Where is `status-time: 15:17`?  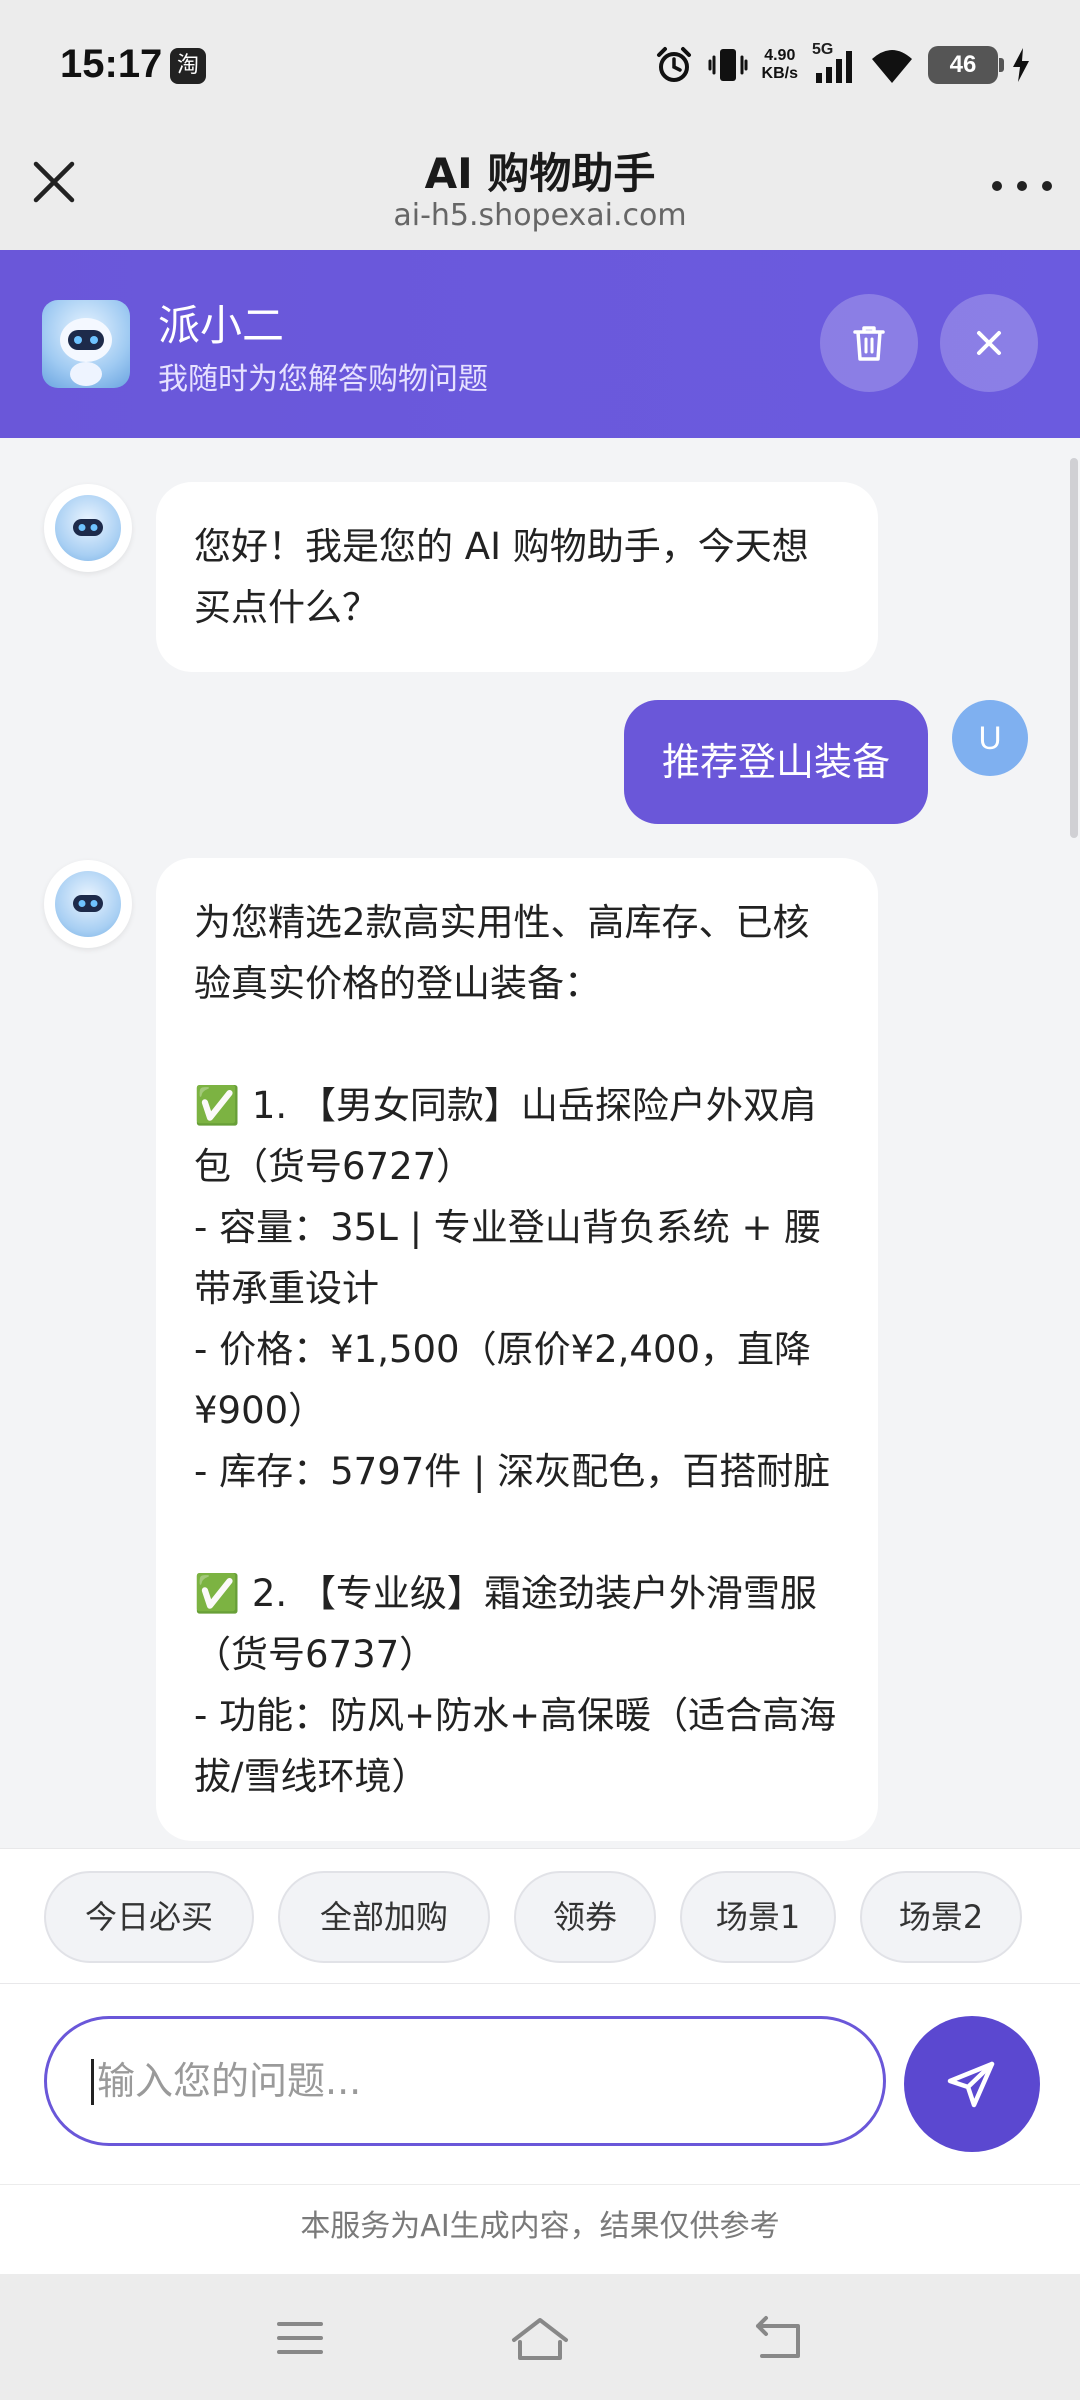
status-time: 15:17 is located at coordinates (111, 64).